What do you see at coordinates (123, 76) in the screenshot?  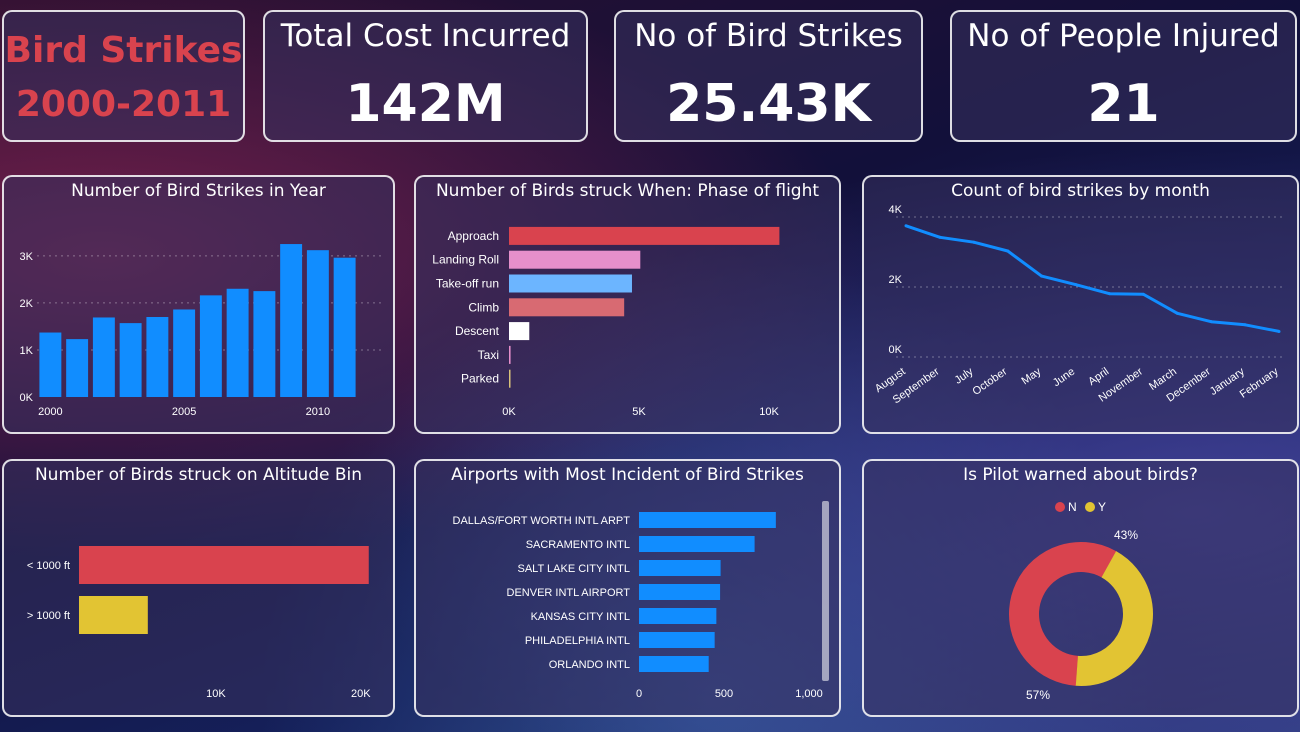 I see `brand-card: Bird Strikes 2000-2011` at bounding box center [123, 76].